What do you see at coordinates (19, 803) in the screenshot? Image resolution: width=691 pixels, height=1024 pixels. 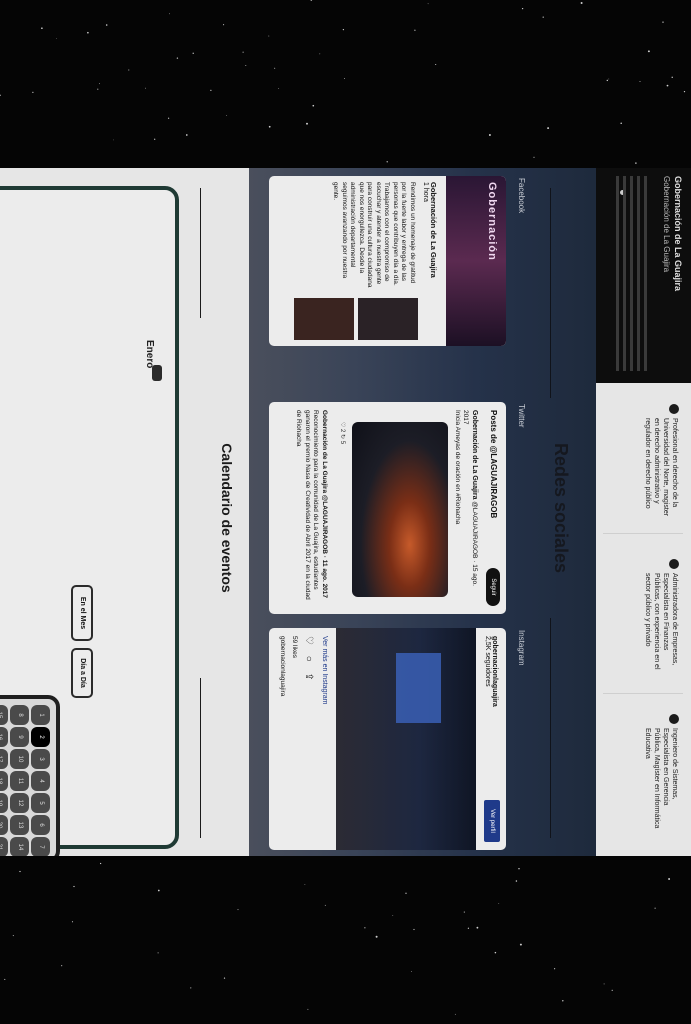 I see `calendar-day: 12` at bounding box center [19, 803].